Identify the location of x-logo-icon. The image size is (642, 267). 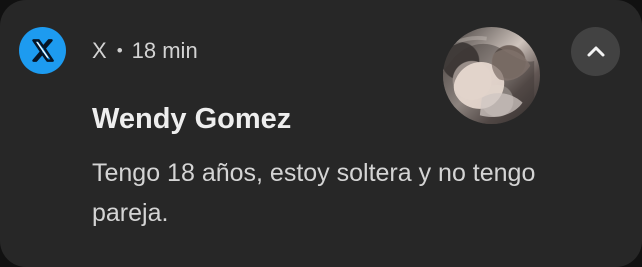
(43, 50).